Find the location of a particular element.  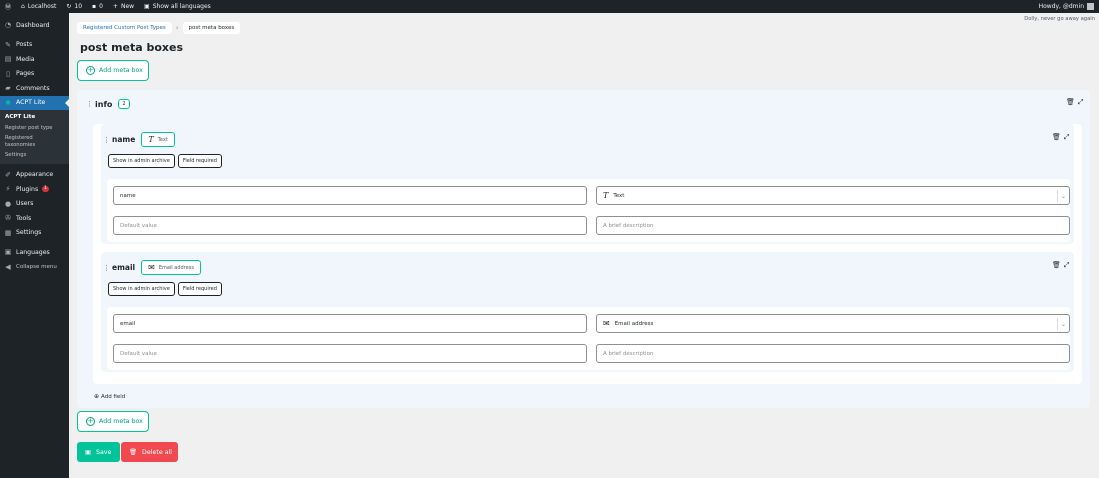

site-name-menu: ⌂ Localhost is located at coordinates (38, 6).